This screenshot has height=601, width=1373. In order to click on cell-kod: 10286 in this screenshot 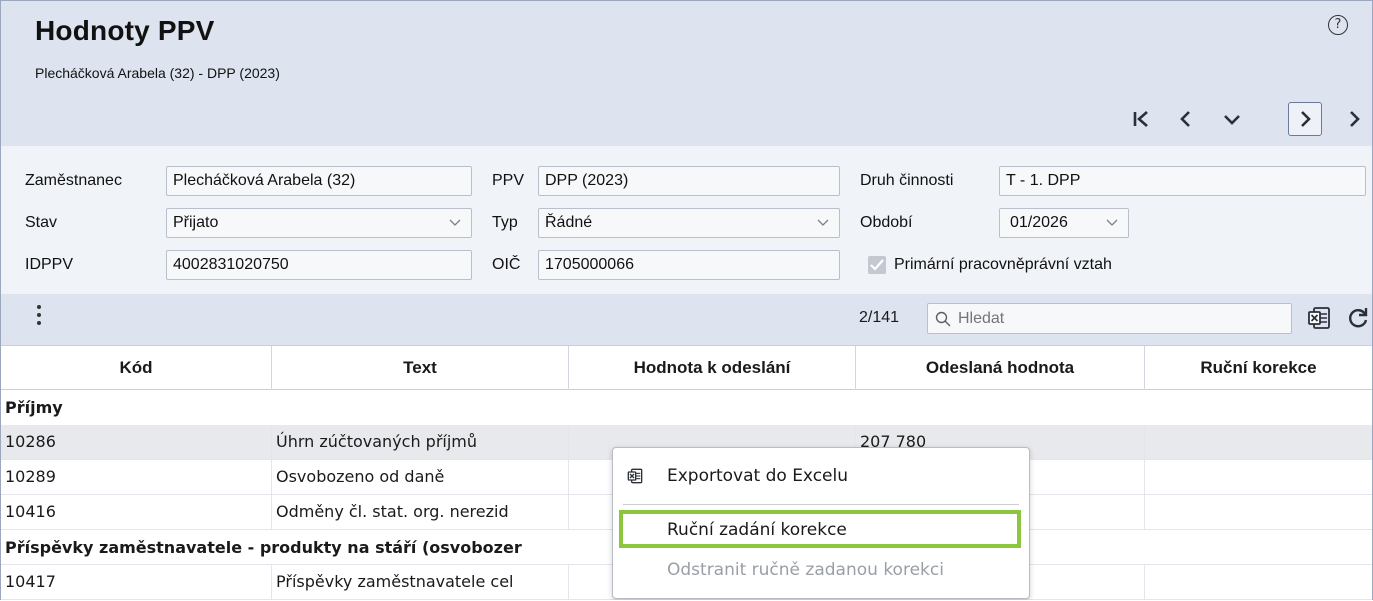, I will do `click(136, 442)`.